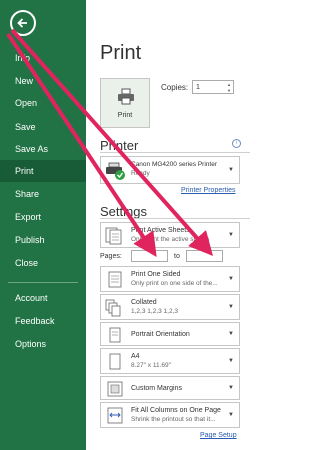 The image size is (320, 450). Describe the element at coordinates (135, 356) in the screenshot. I see `paper-size-title: A4` at that location.